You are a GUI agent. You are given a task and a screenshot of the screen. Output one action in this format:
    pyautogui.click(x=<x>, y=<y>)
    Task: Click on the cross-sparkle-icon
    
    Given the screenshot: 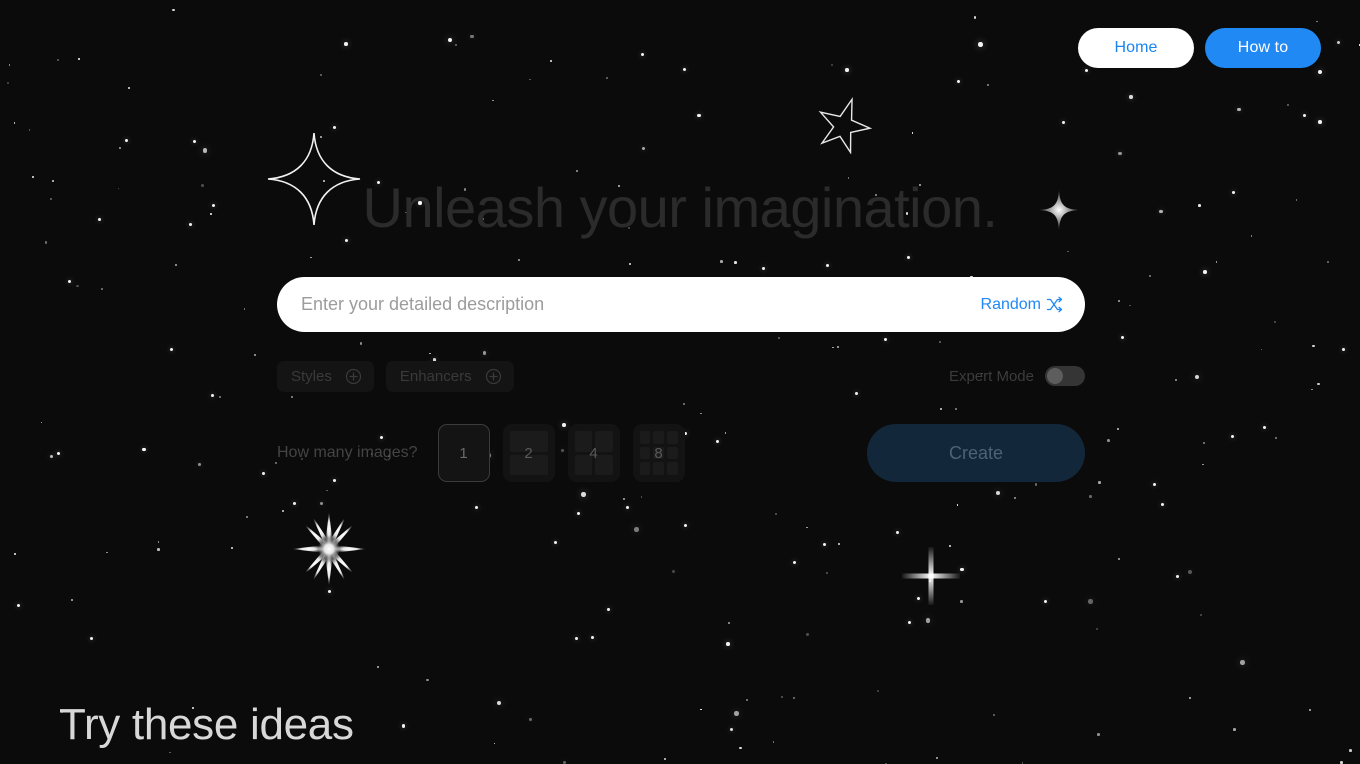 What is the action you would take?
    pyautogui.click(x=931, y=576)
    